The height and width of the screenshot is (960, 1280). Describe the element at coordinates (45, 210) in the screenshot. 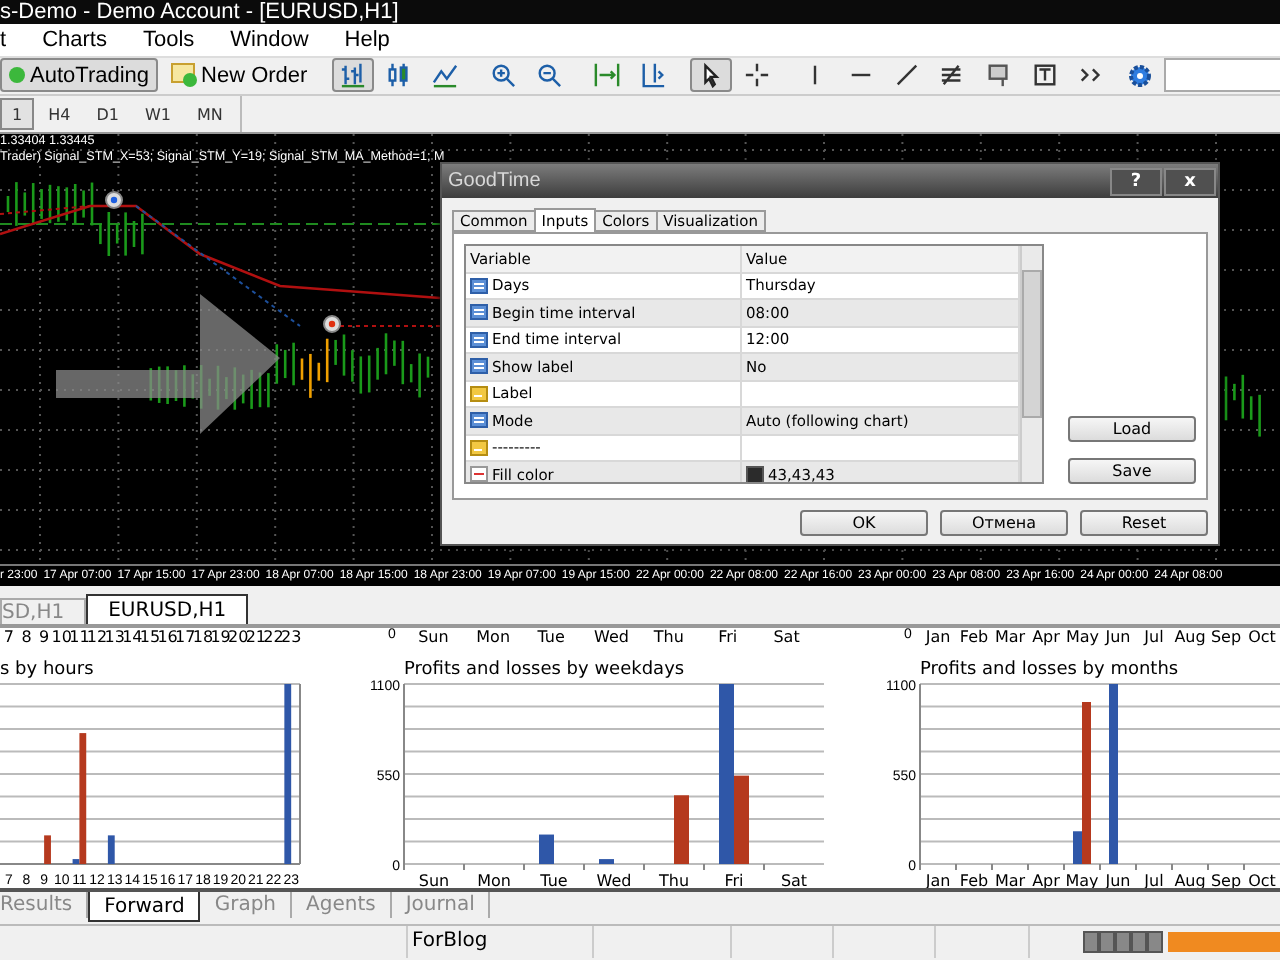

I see `dotted-line` at that location.